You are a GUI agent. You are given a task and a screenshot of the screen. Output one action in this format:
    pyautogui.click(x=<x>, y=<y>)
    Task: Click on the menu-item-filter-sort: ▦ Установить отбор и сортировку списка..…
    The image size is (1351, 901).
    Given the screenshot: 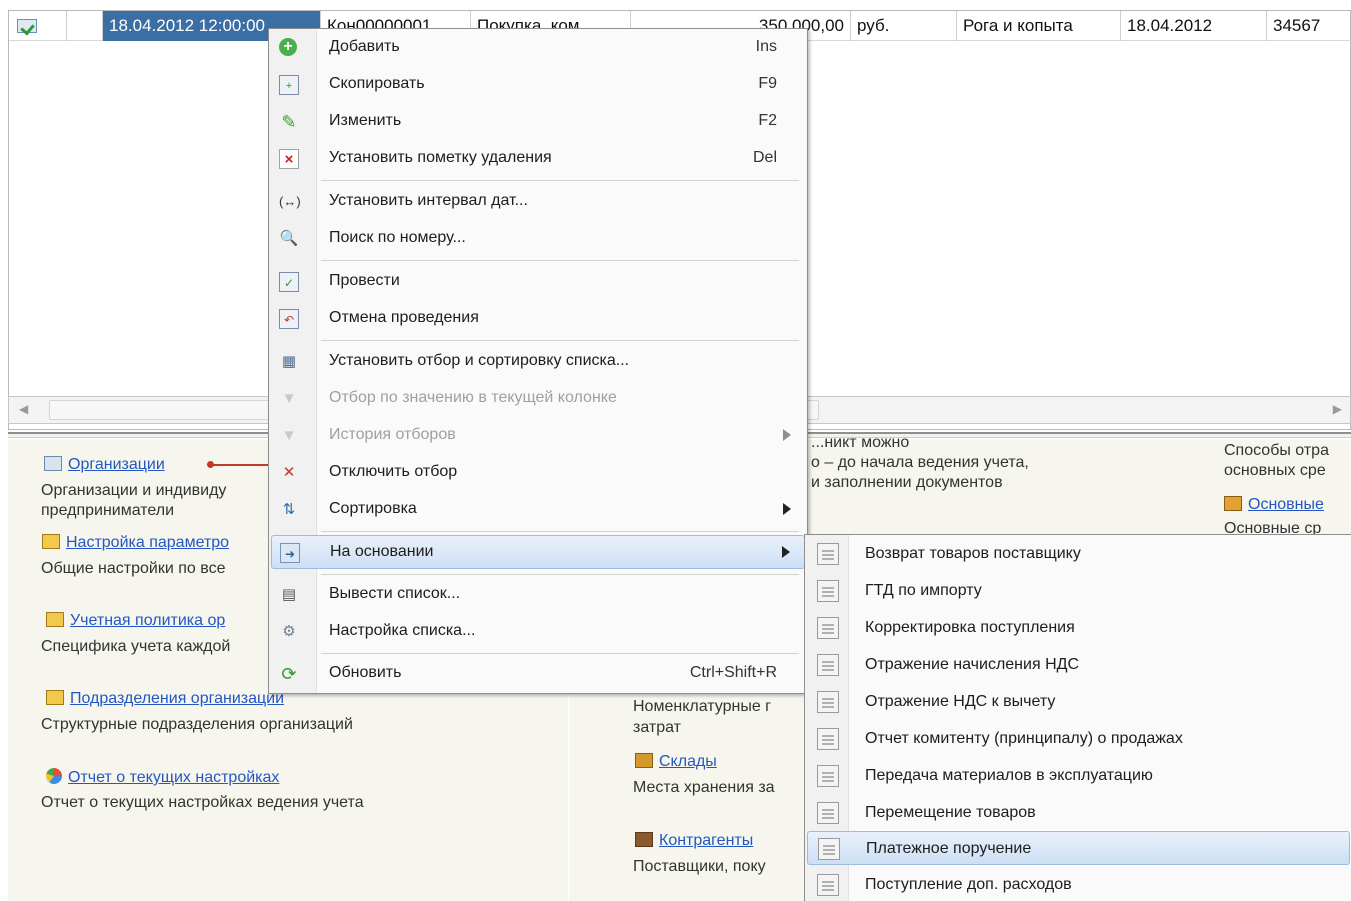 What is the action you would take?
    pyautogui.click(x=538, y=362)
    